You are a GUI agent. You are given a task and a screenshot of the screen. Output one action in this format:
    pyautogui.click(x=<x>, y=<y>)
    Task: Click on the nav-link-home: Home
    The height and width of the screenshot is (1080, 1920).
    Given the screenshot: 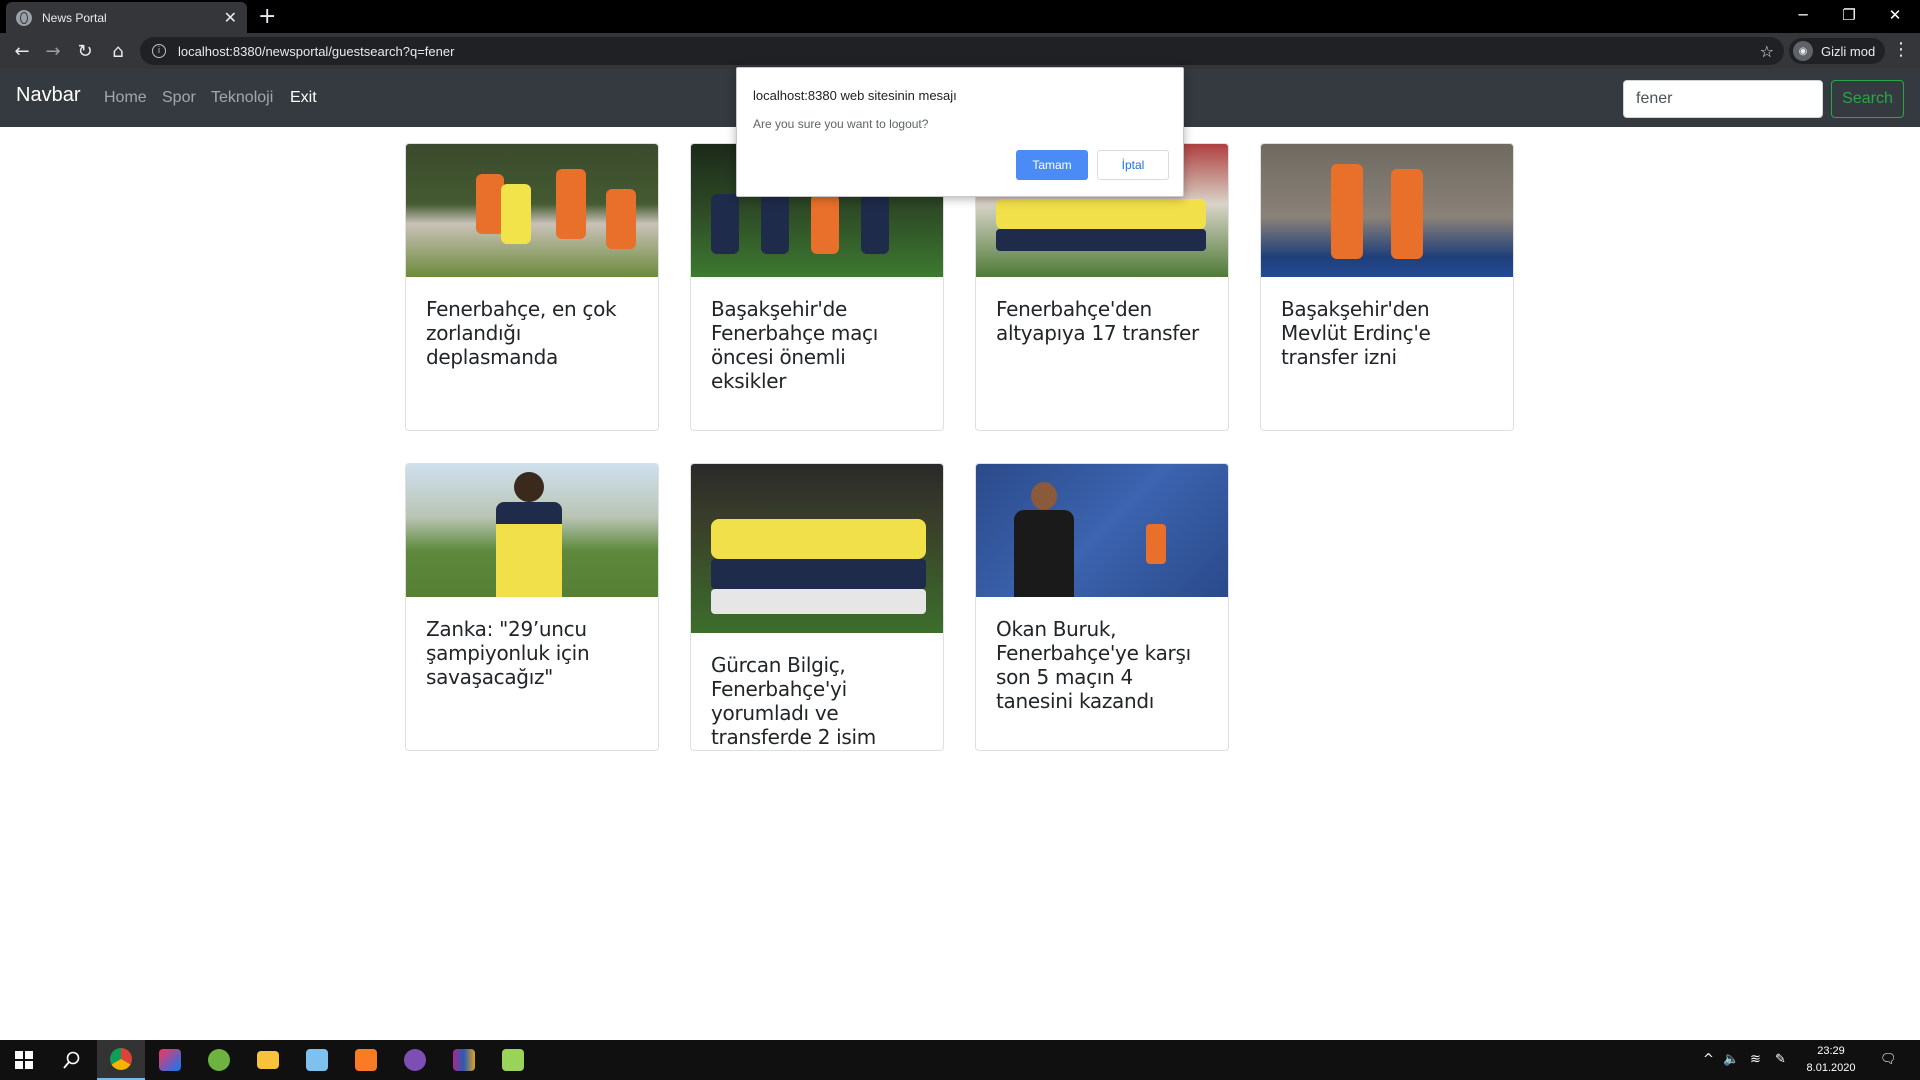 What is the action you would take?
    pyautogui.click(x=125, y=98)
    